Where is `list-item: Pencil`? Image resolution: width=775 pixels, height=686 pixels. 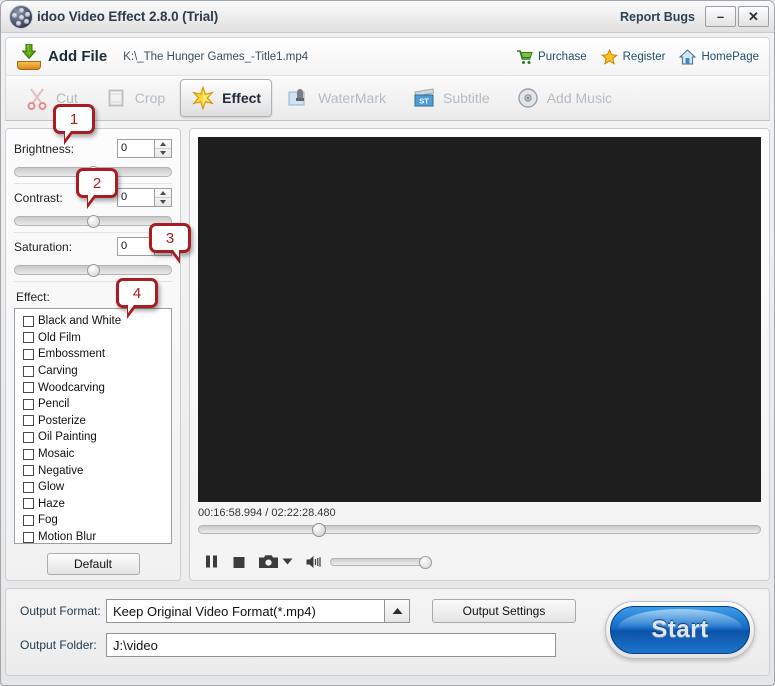 list-item: Pencil is located at coordinates (97, 404).